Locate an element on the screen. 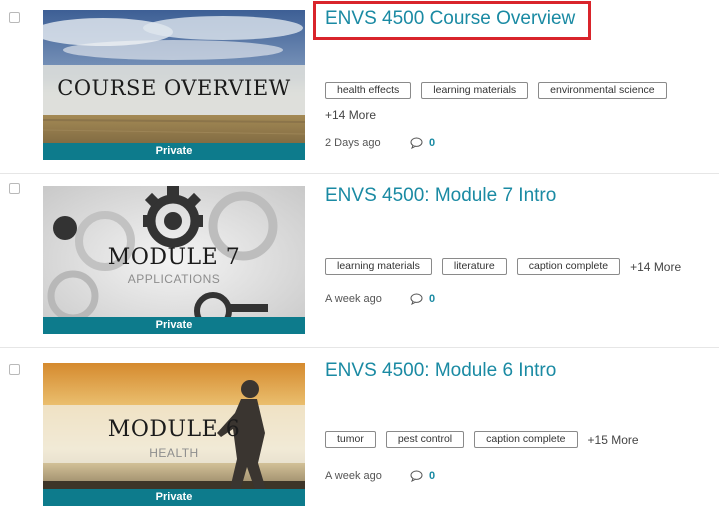  entry-title-link: ENVS 4500 Course Overview is located at coordinates (450, 19).